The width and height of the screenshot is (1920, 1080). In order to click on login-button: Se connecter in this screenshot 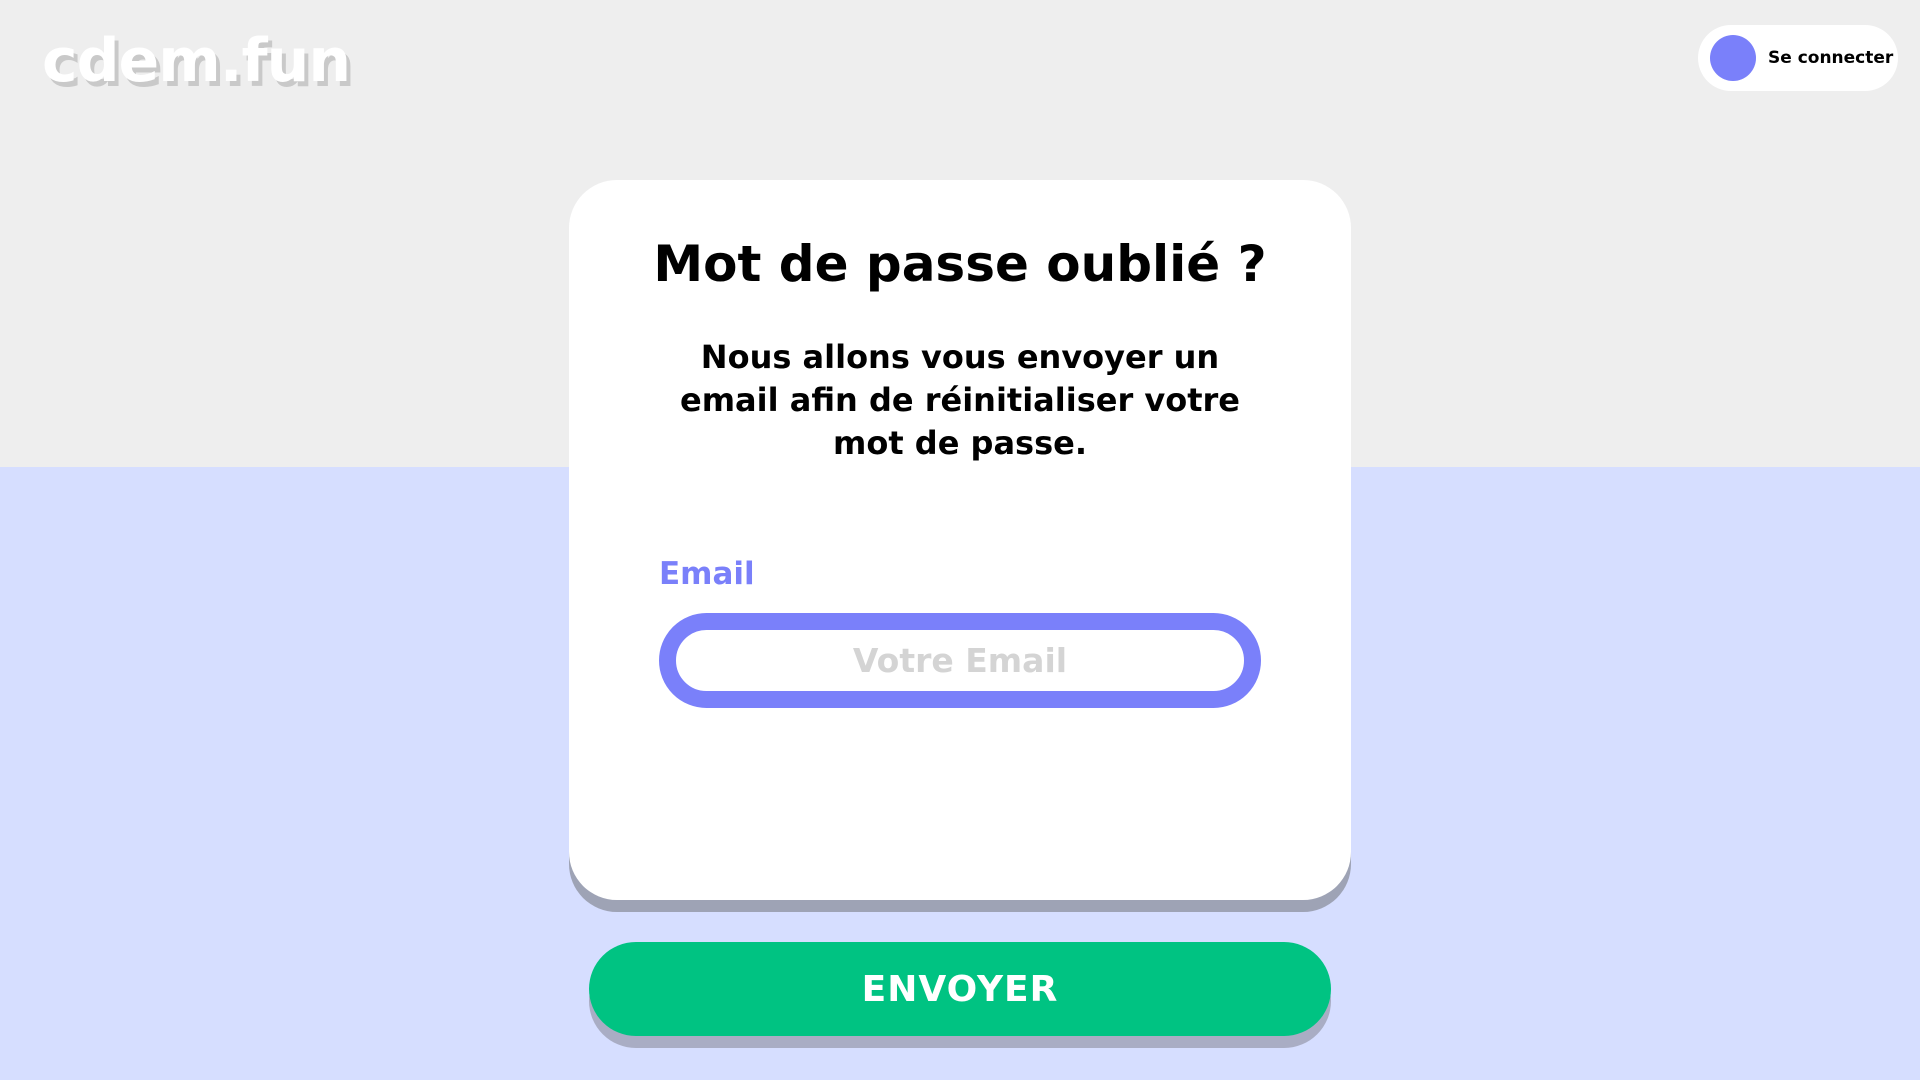, I will do `click(1798, 58)`.